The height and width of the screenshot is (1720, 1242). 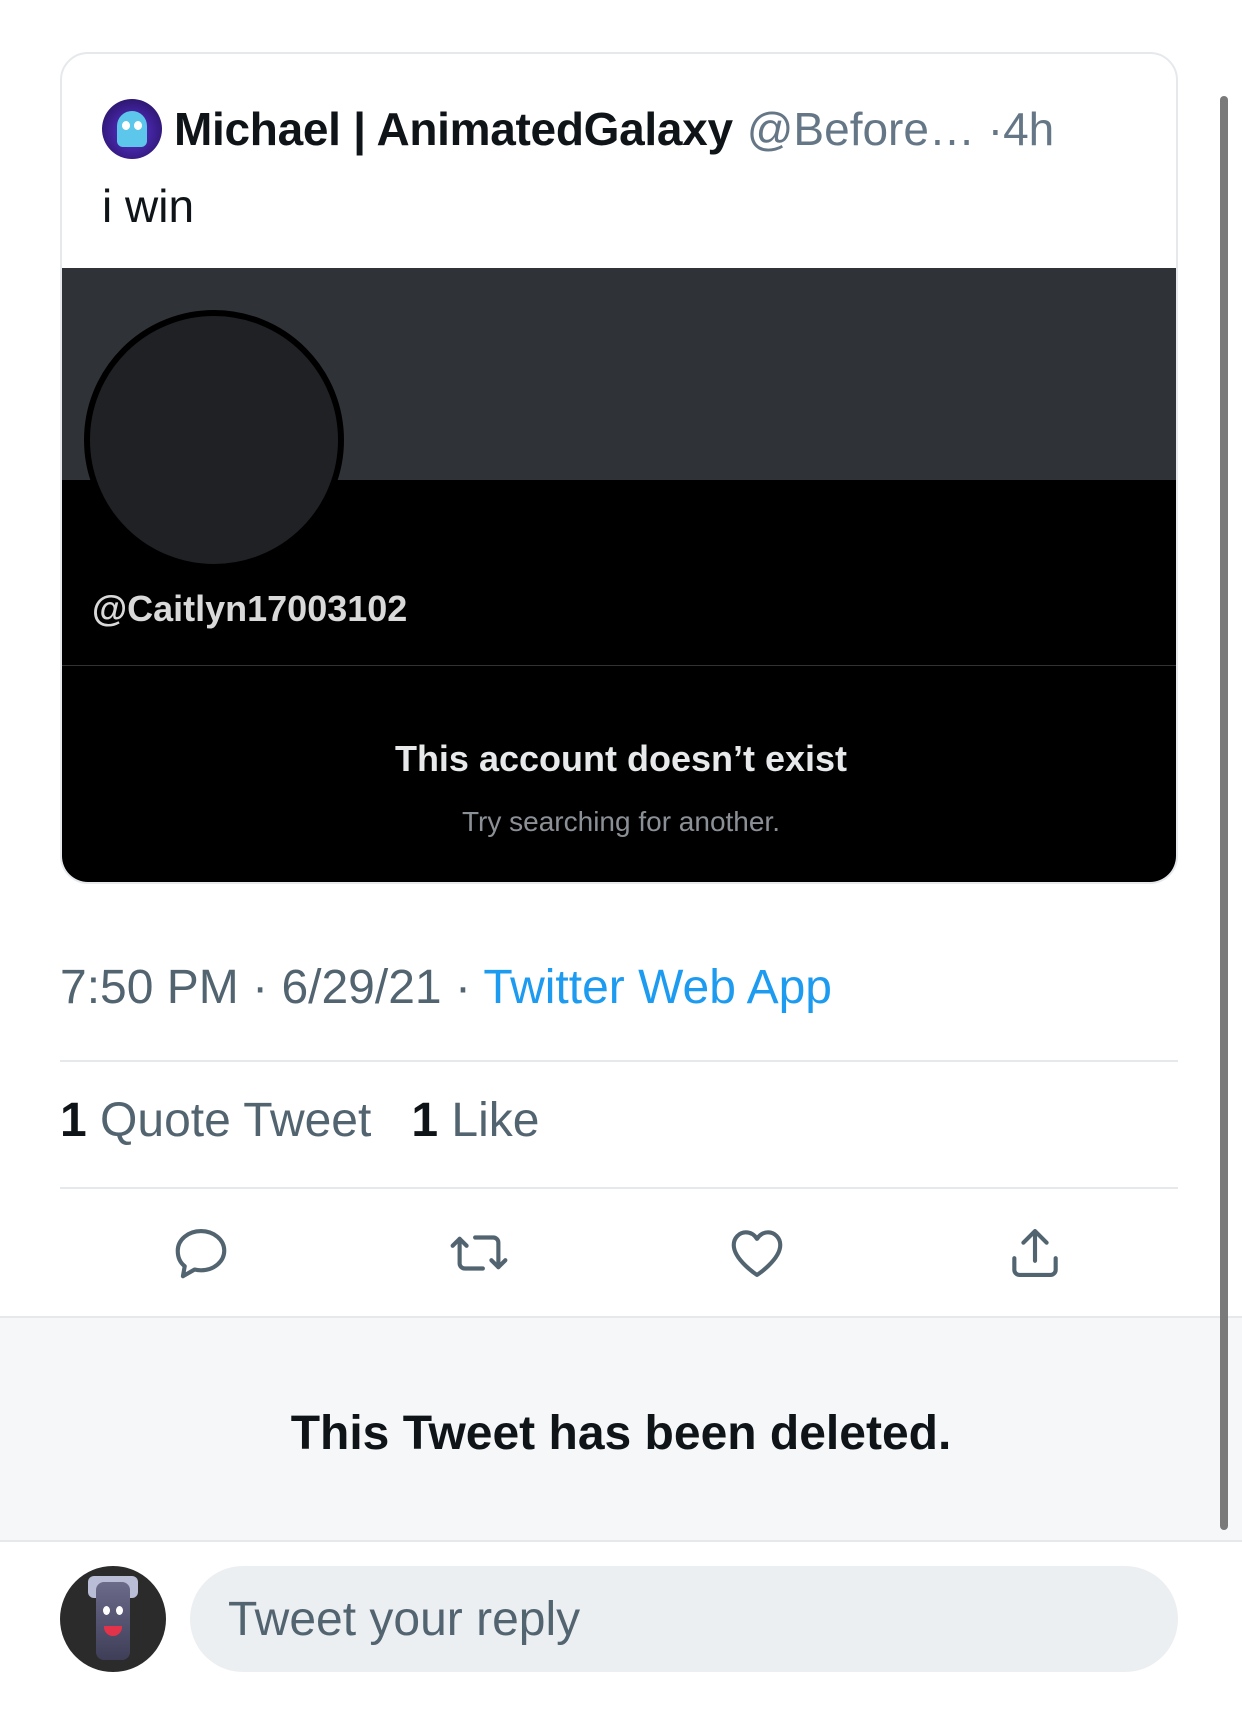 What do you see at coordinates (619, 665) in the screenshot?
I see `media-divider` at bounding box center [619, 665].